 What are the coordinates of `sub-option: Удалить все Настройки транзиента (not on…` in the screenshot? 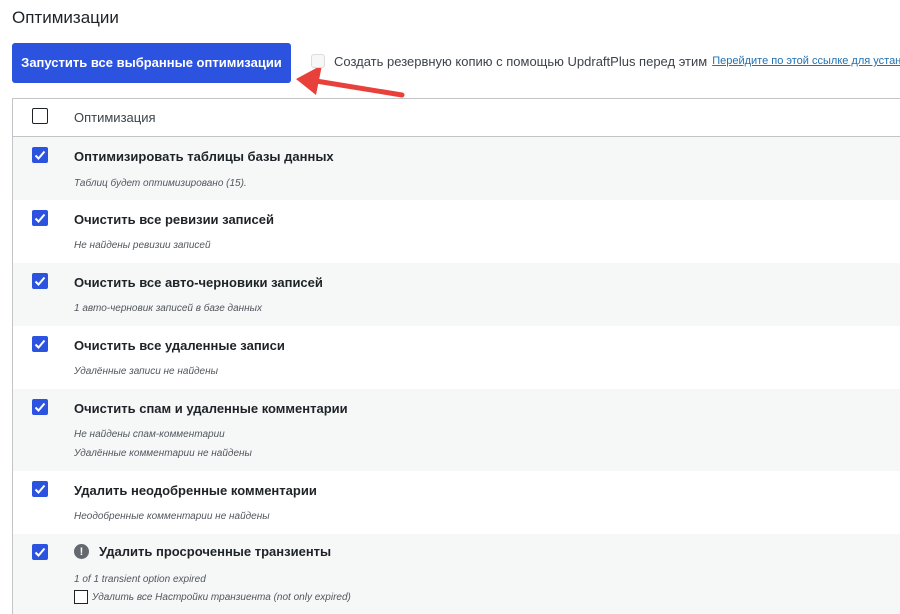 It's located at (212, 597).